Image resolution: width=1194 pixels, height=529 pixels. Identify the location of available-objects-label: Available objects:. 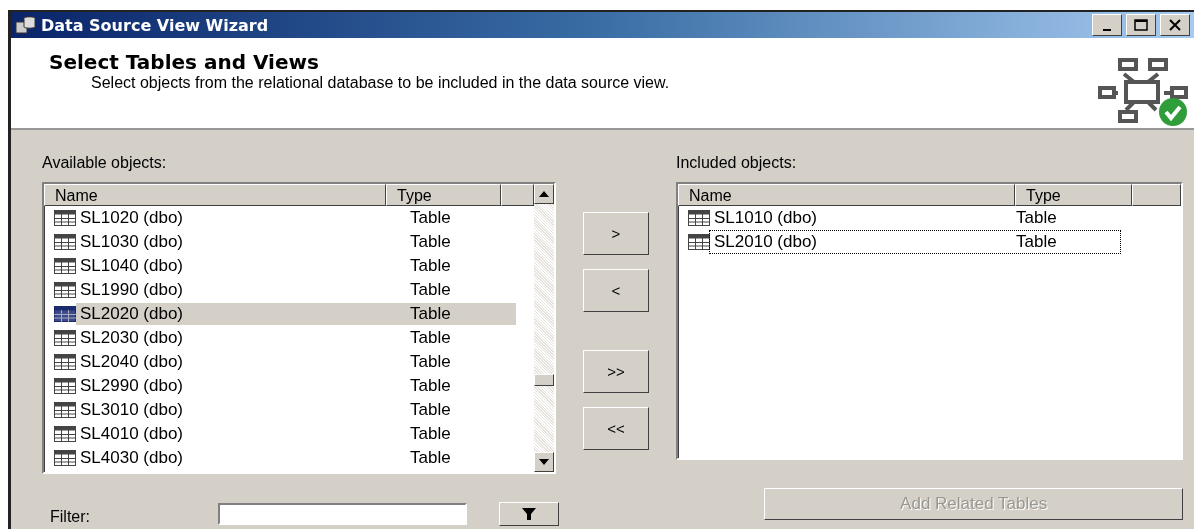
(105, 162).